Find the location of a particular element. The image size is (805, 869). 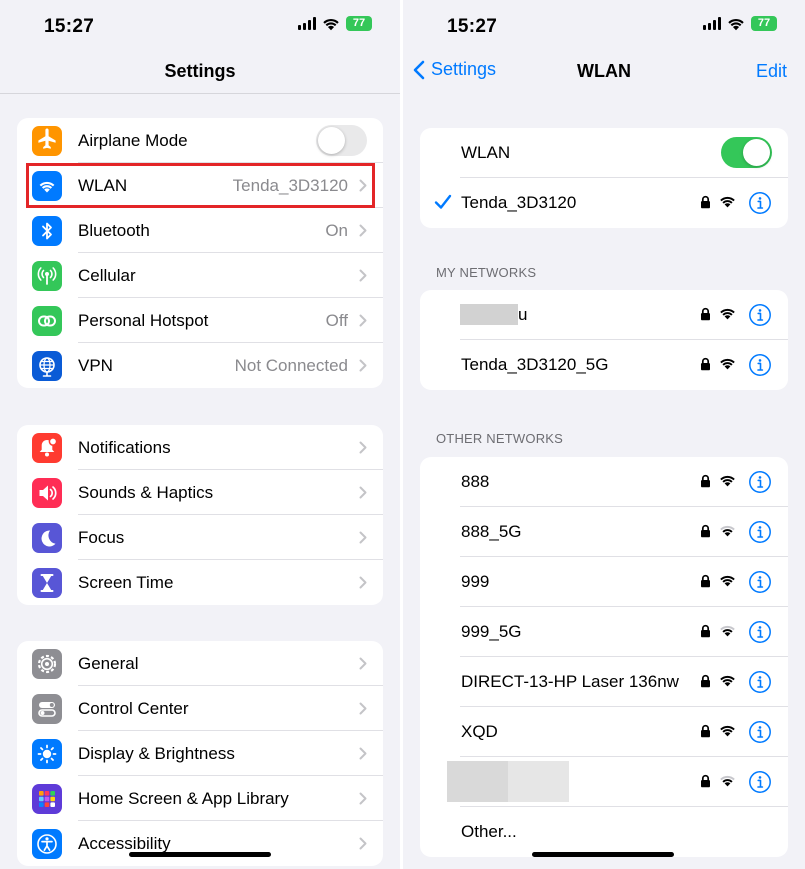

settings-row-focus: Focus is located at coordinates (200, 537).